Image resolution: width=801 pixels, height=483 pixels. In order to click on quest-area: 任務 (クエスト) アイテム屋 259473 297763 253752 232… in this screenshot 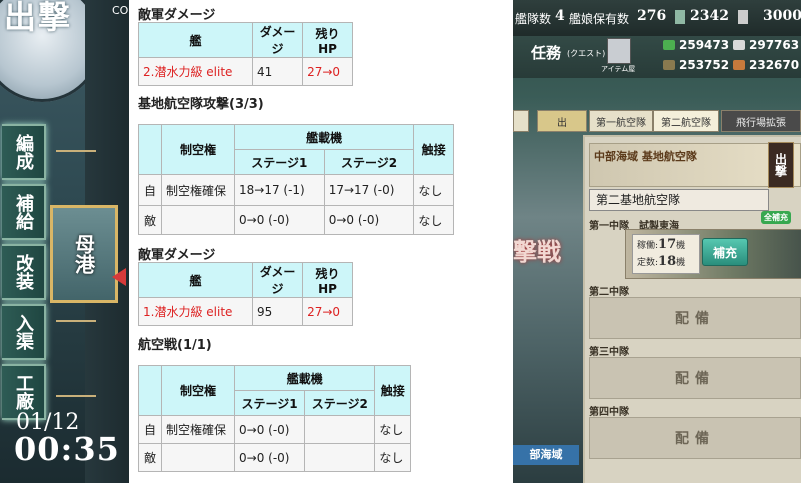, I will do `click(657, 57)`.